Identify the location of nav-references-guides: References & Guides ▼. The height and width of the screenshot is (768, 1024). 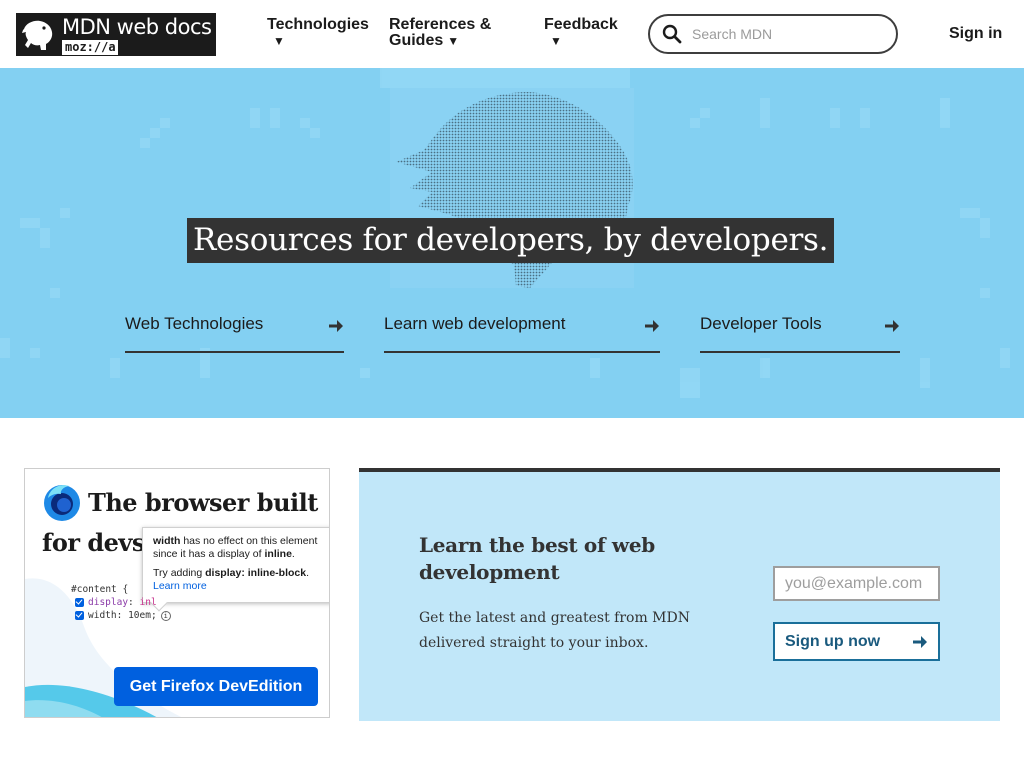
(440, 33).